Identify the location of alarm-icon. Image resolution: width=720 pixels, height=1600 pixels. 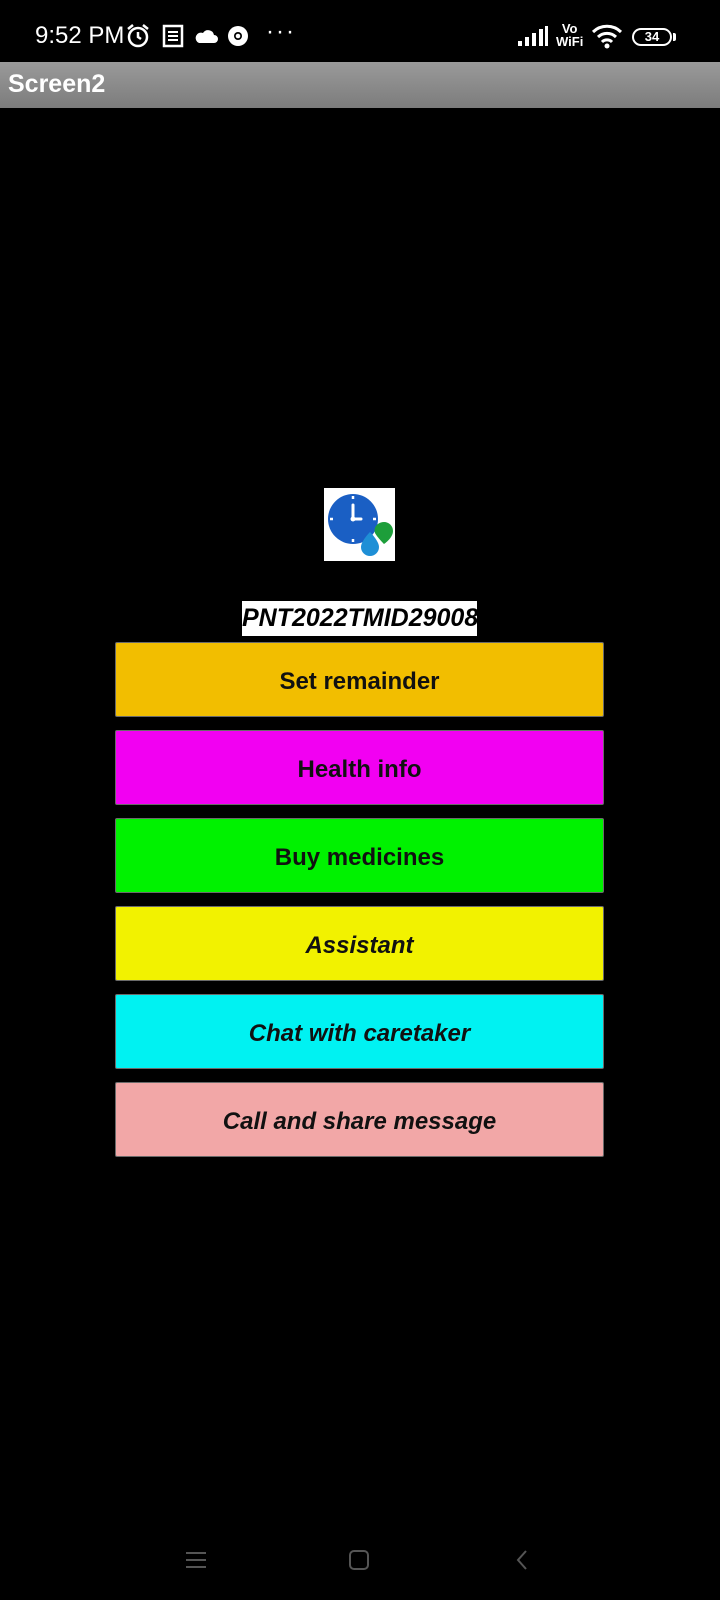
(138, 36).